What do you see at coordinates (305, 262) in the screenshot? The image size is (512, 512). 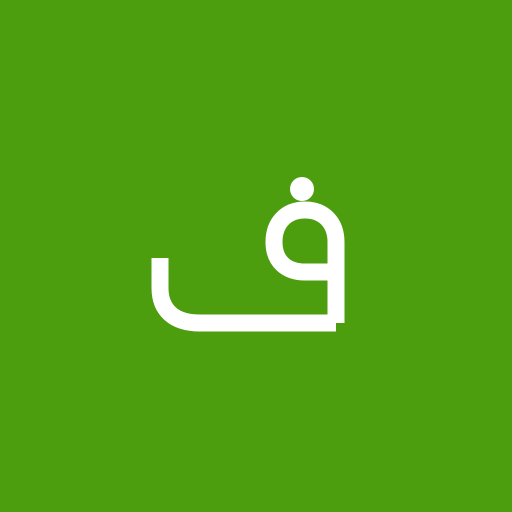 I see `letter-head` at bounding box center [305, 262].